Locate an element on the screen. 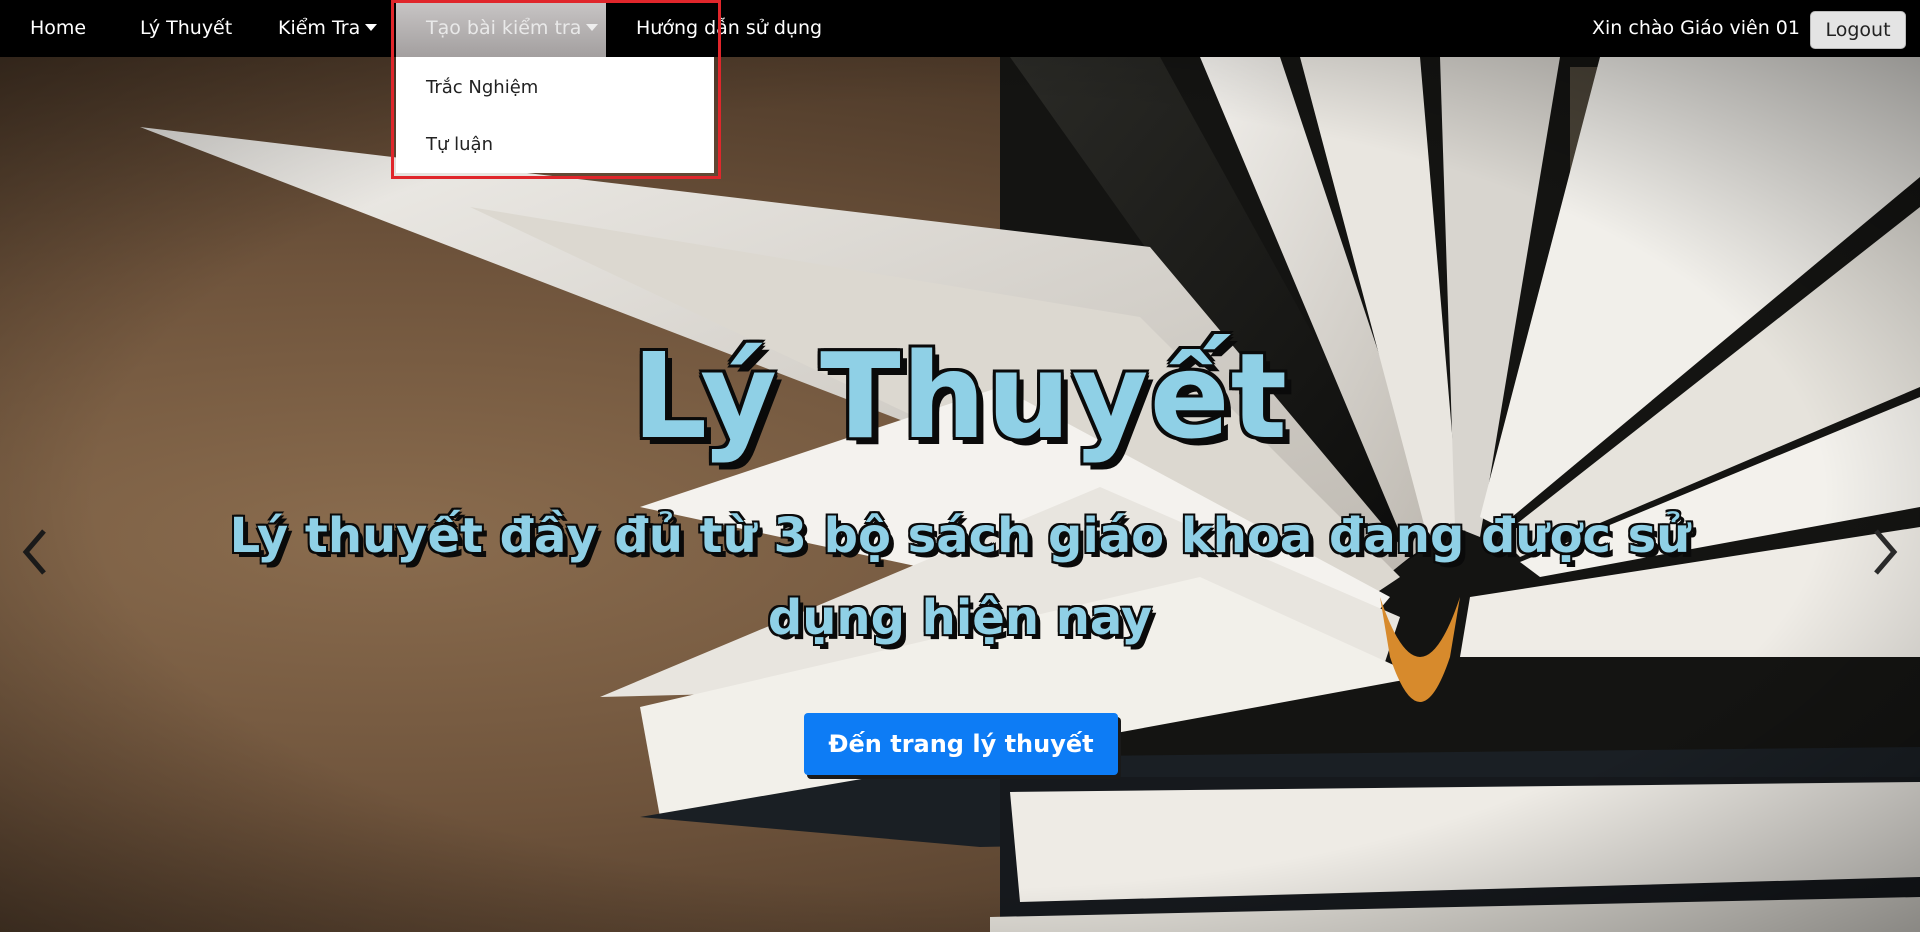 Image resolution: width=1920 pixels, height=932 pixels. nav-kiem-tra-label: Kiểm Tra is located at coordinates (319, 28).